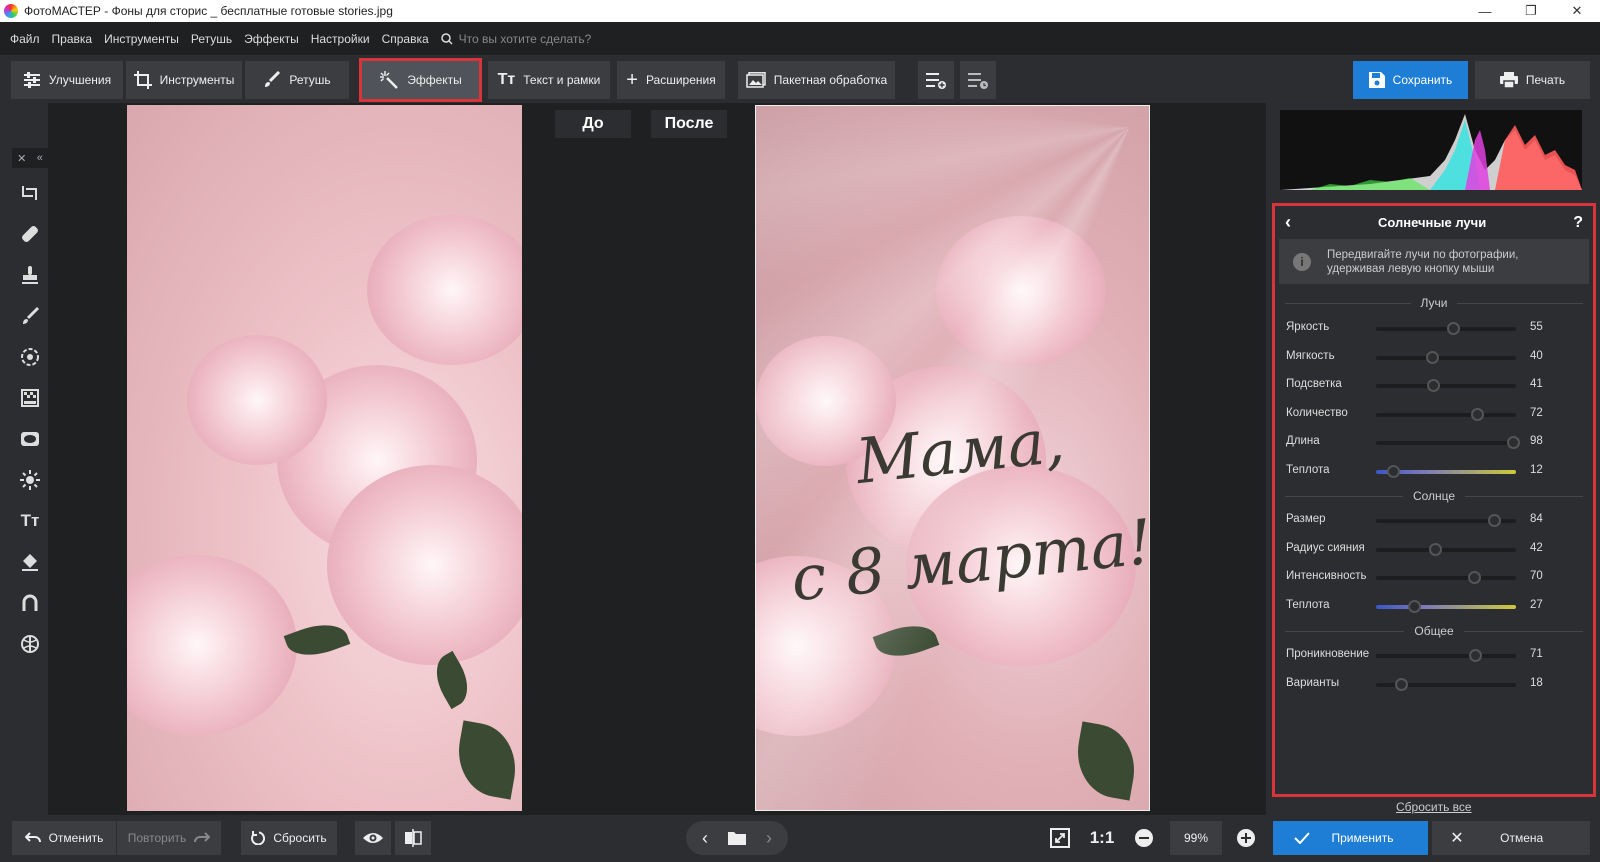 Image resolution: width=1600 pixels, height=862 pixels. Describe the element at coordinates (413, 838) in the screenshot. I see `compare-button` at that location.